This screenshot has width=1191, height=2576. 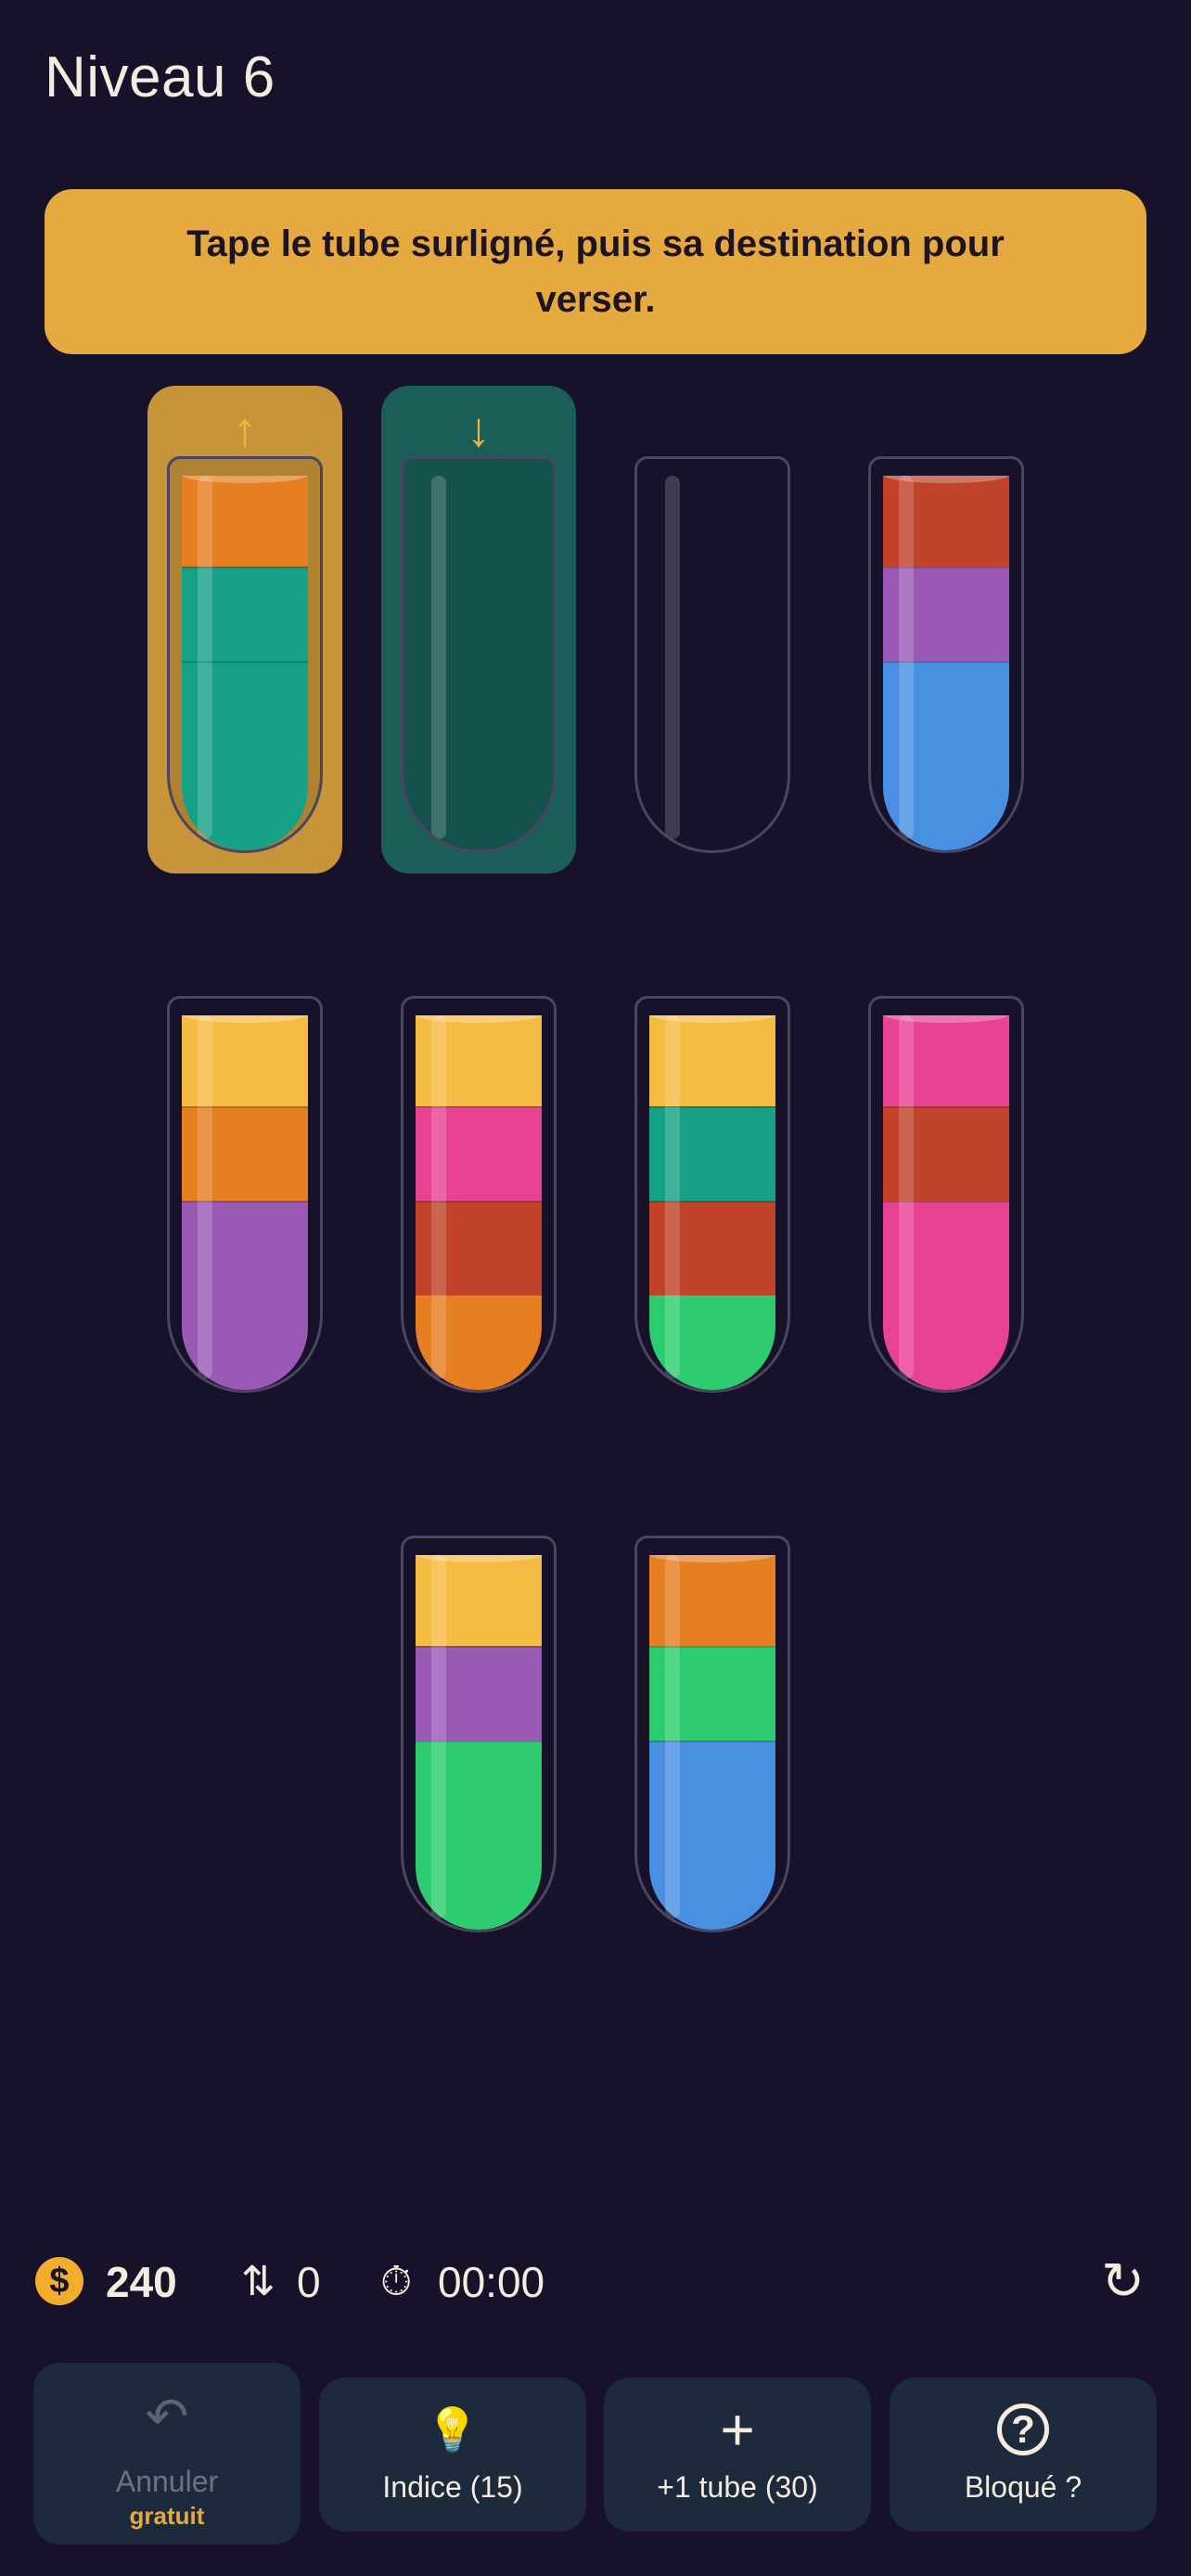 What do you see at coordinates (738, 2430) in the screenshot?
I see `plus-icon: +` at bounding box center [738, 2430].